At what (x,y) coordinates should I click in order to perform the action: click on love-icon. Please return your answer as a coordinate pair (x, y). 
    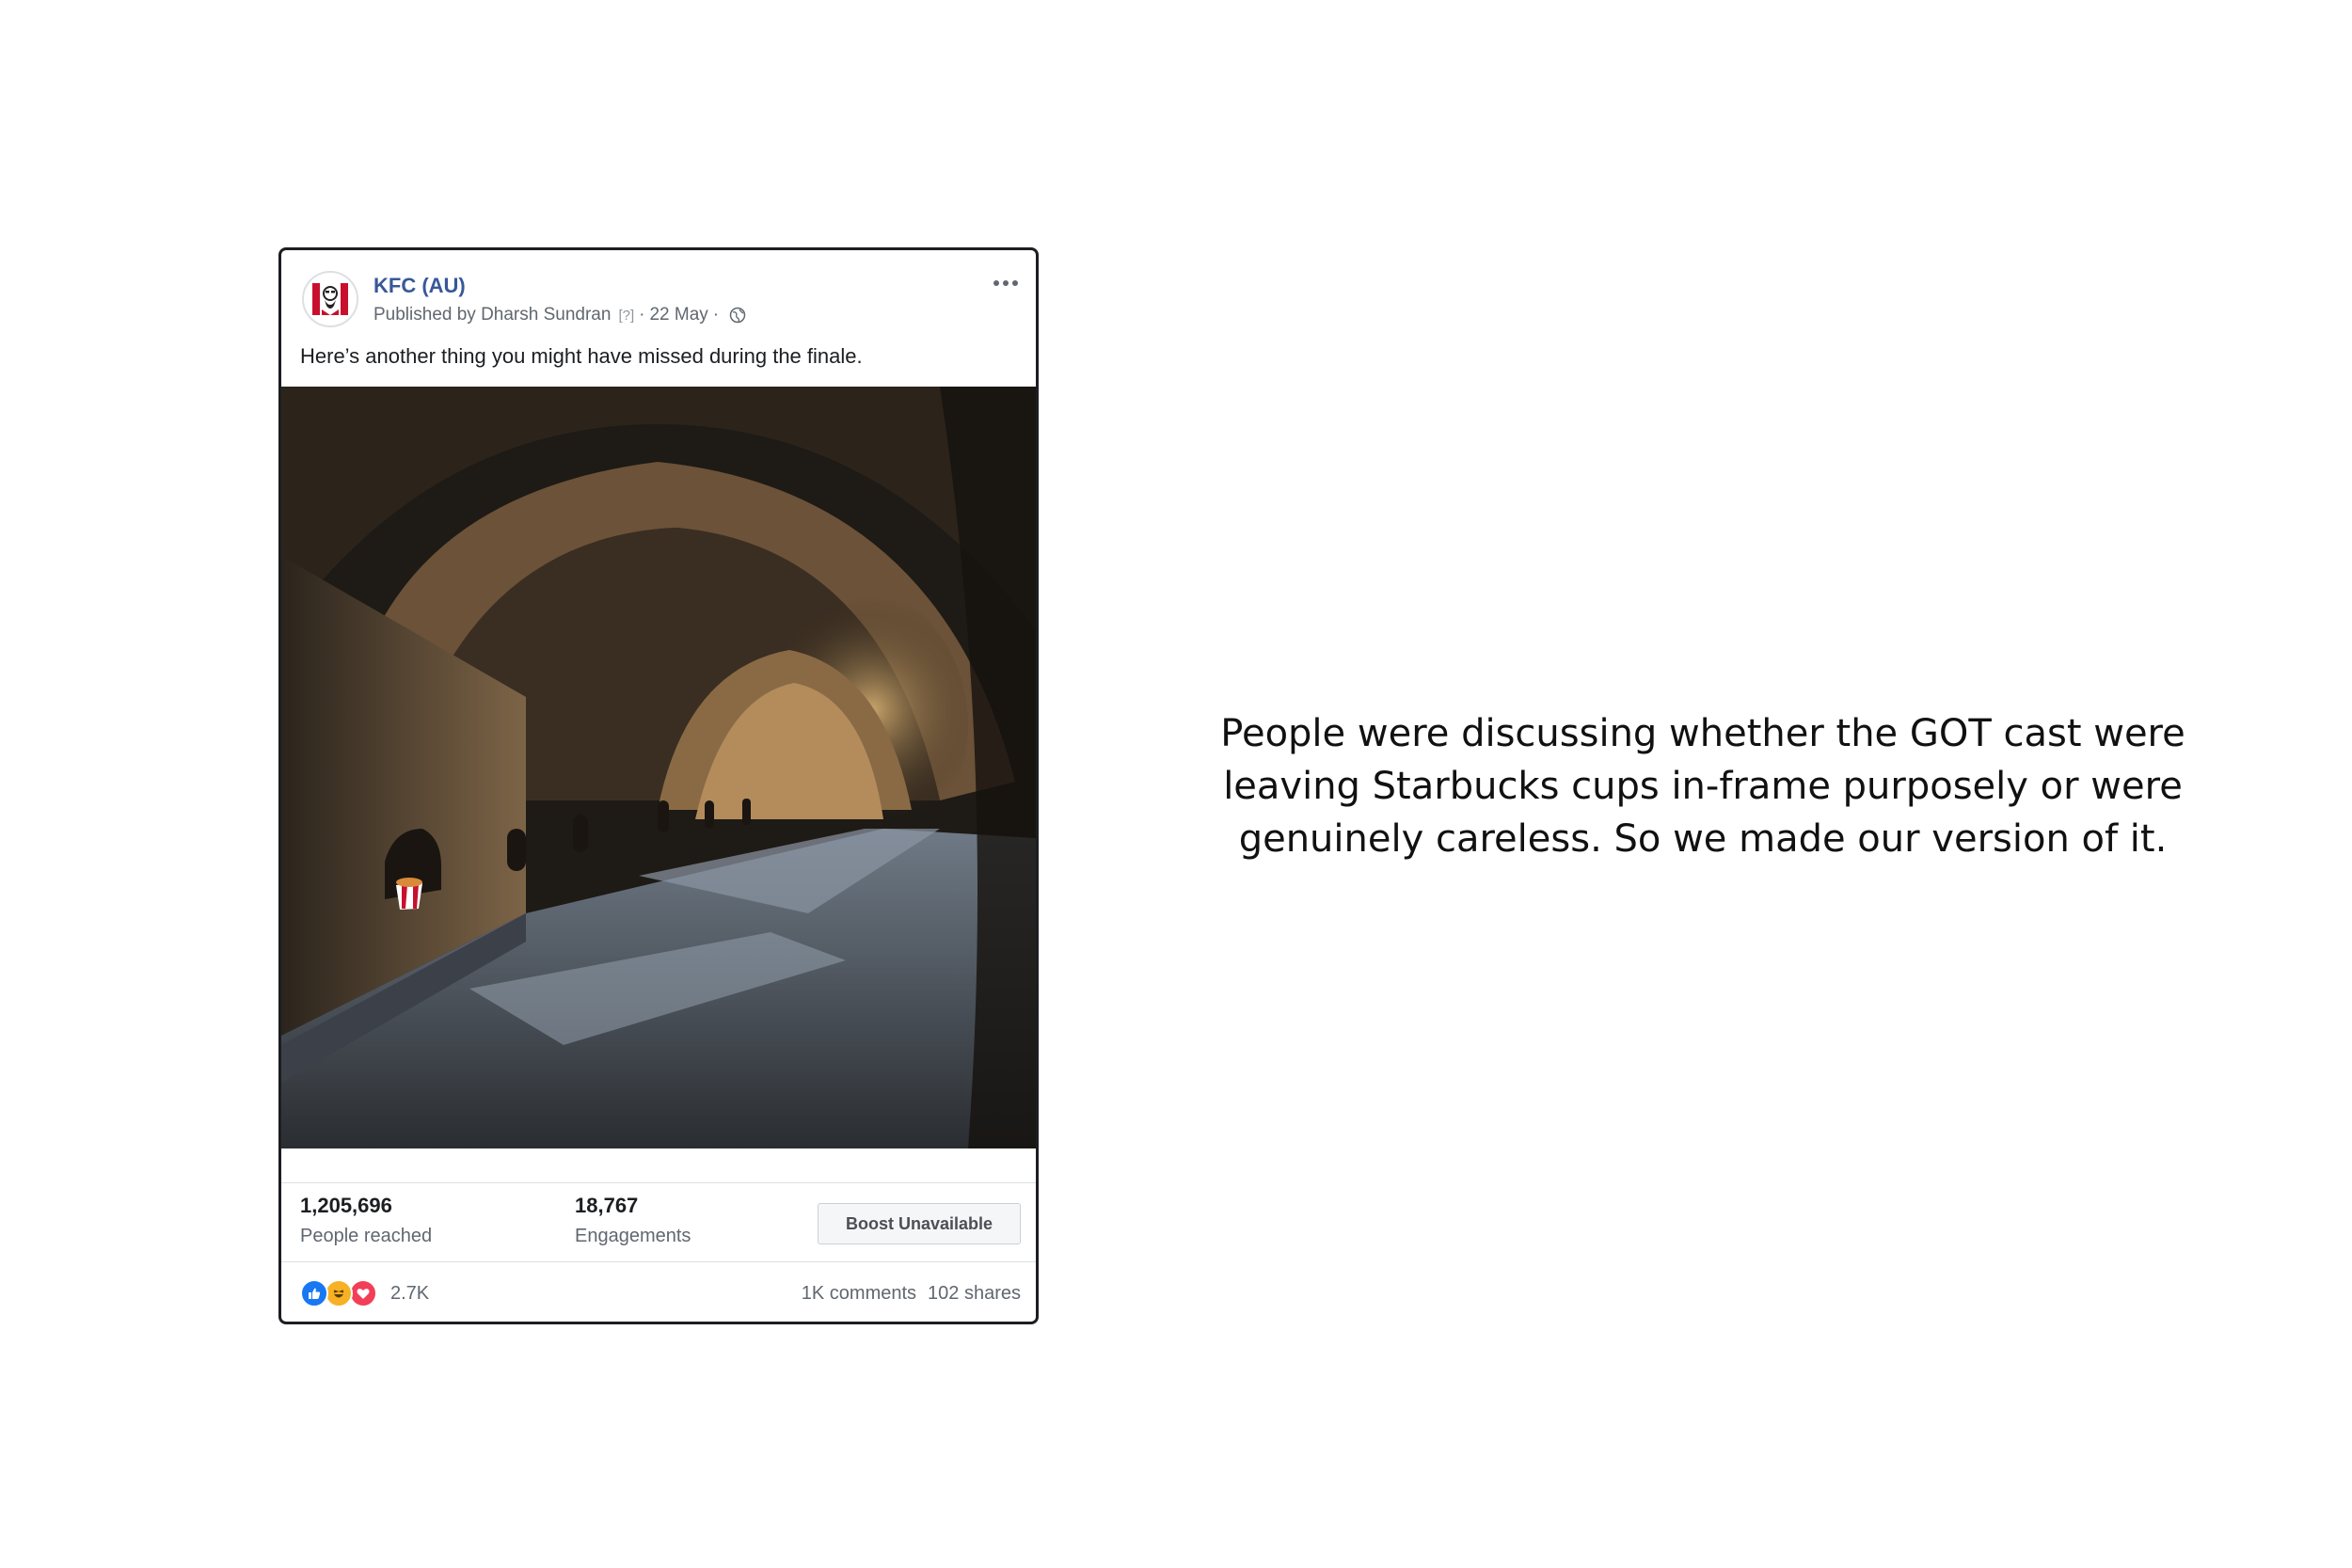
    Looking at the image, I should click on (363, 1293).